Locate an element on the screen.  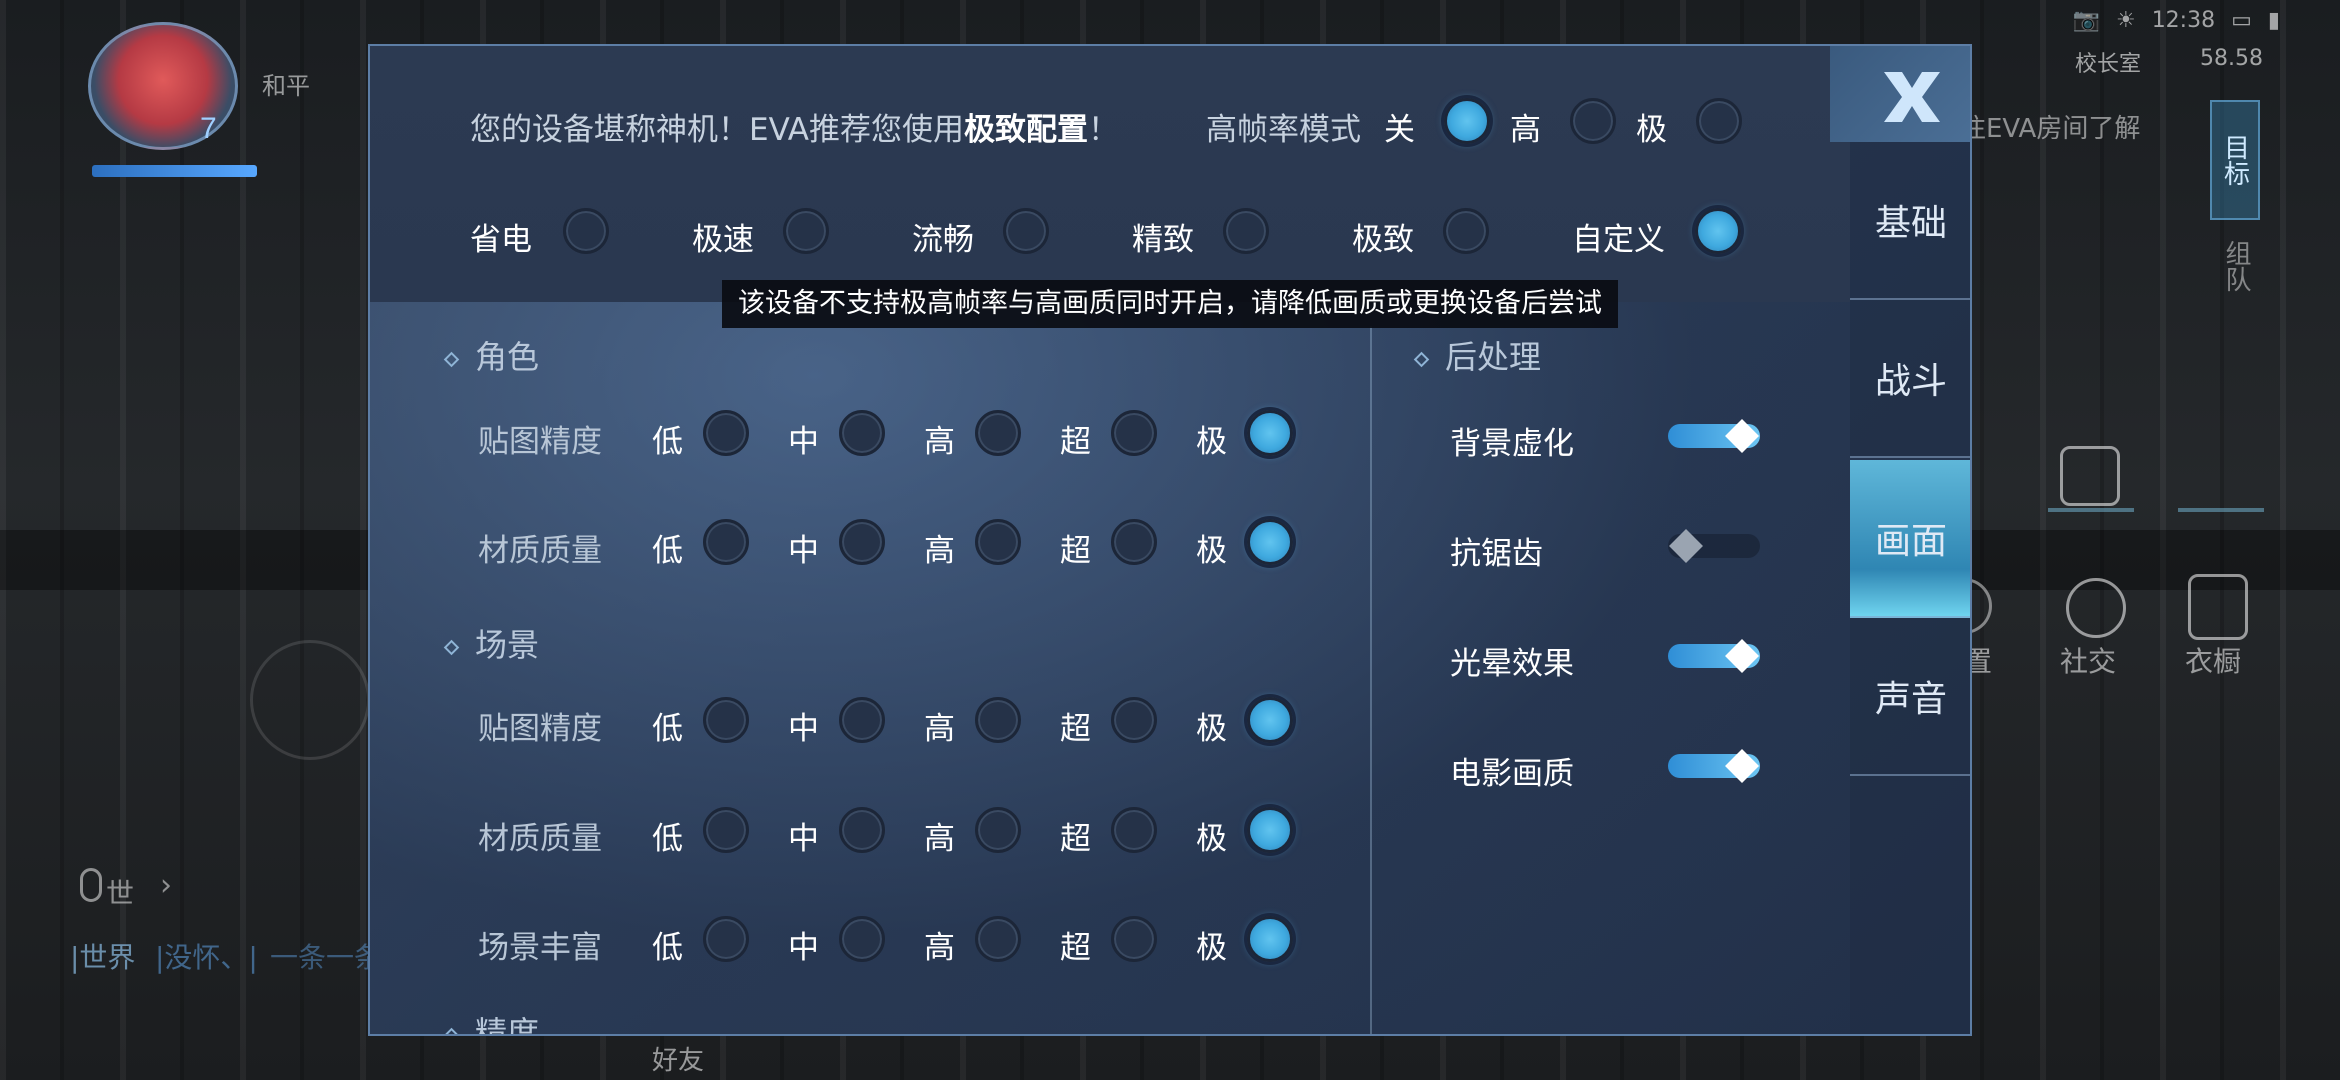
hfr-label: 高帧率模式 is located at coordinates (1283, 130).